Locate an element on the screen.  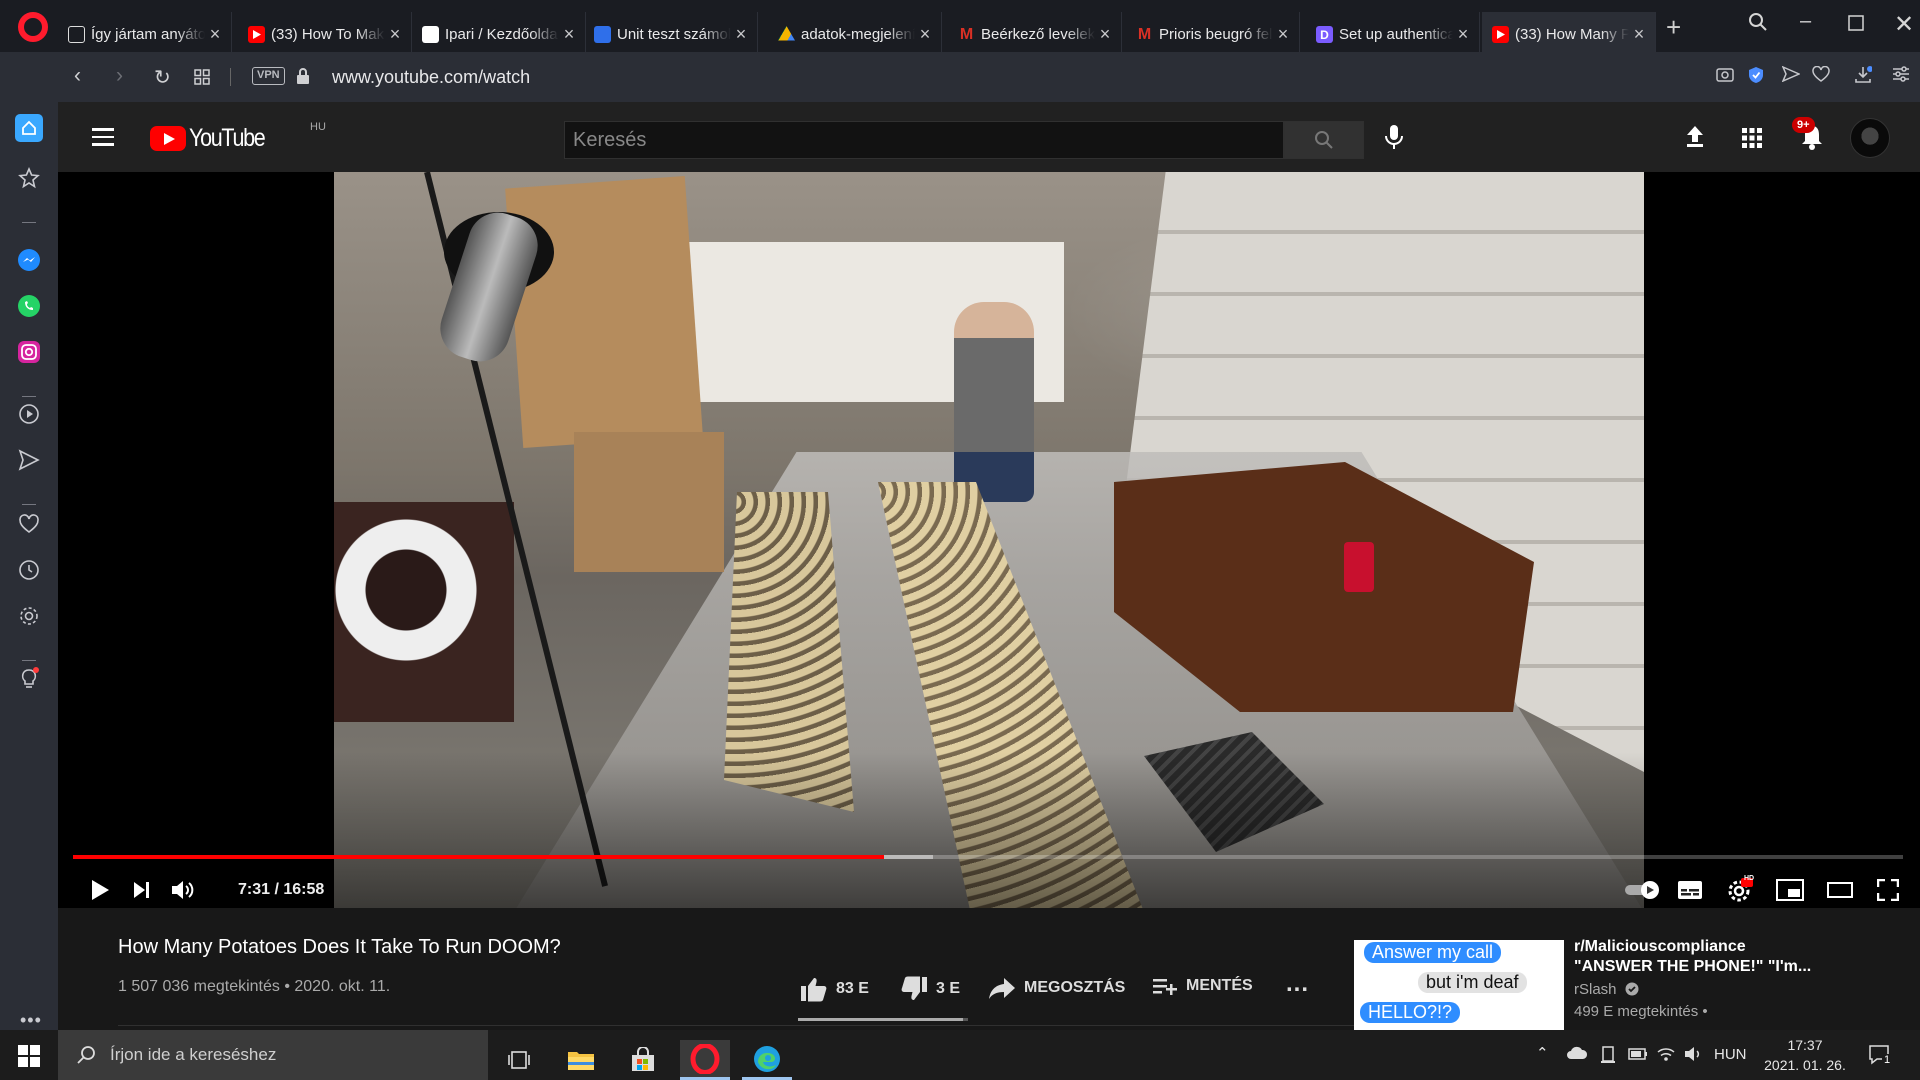
apps-grid-icon is located at coordinates (1752, 140).